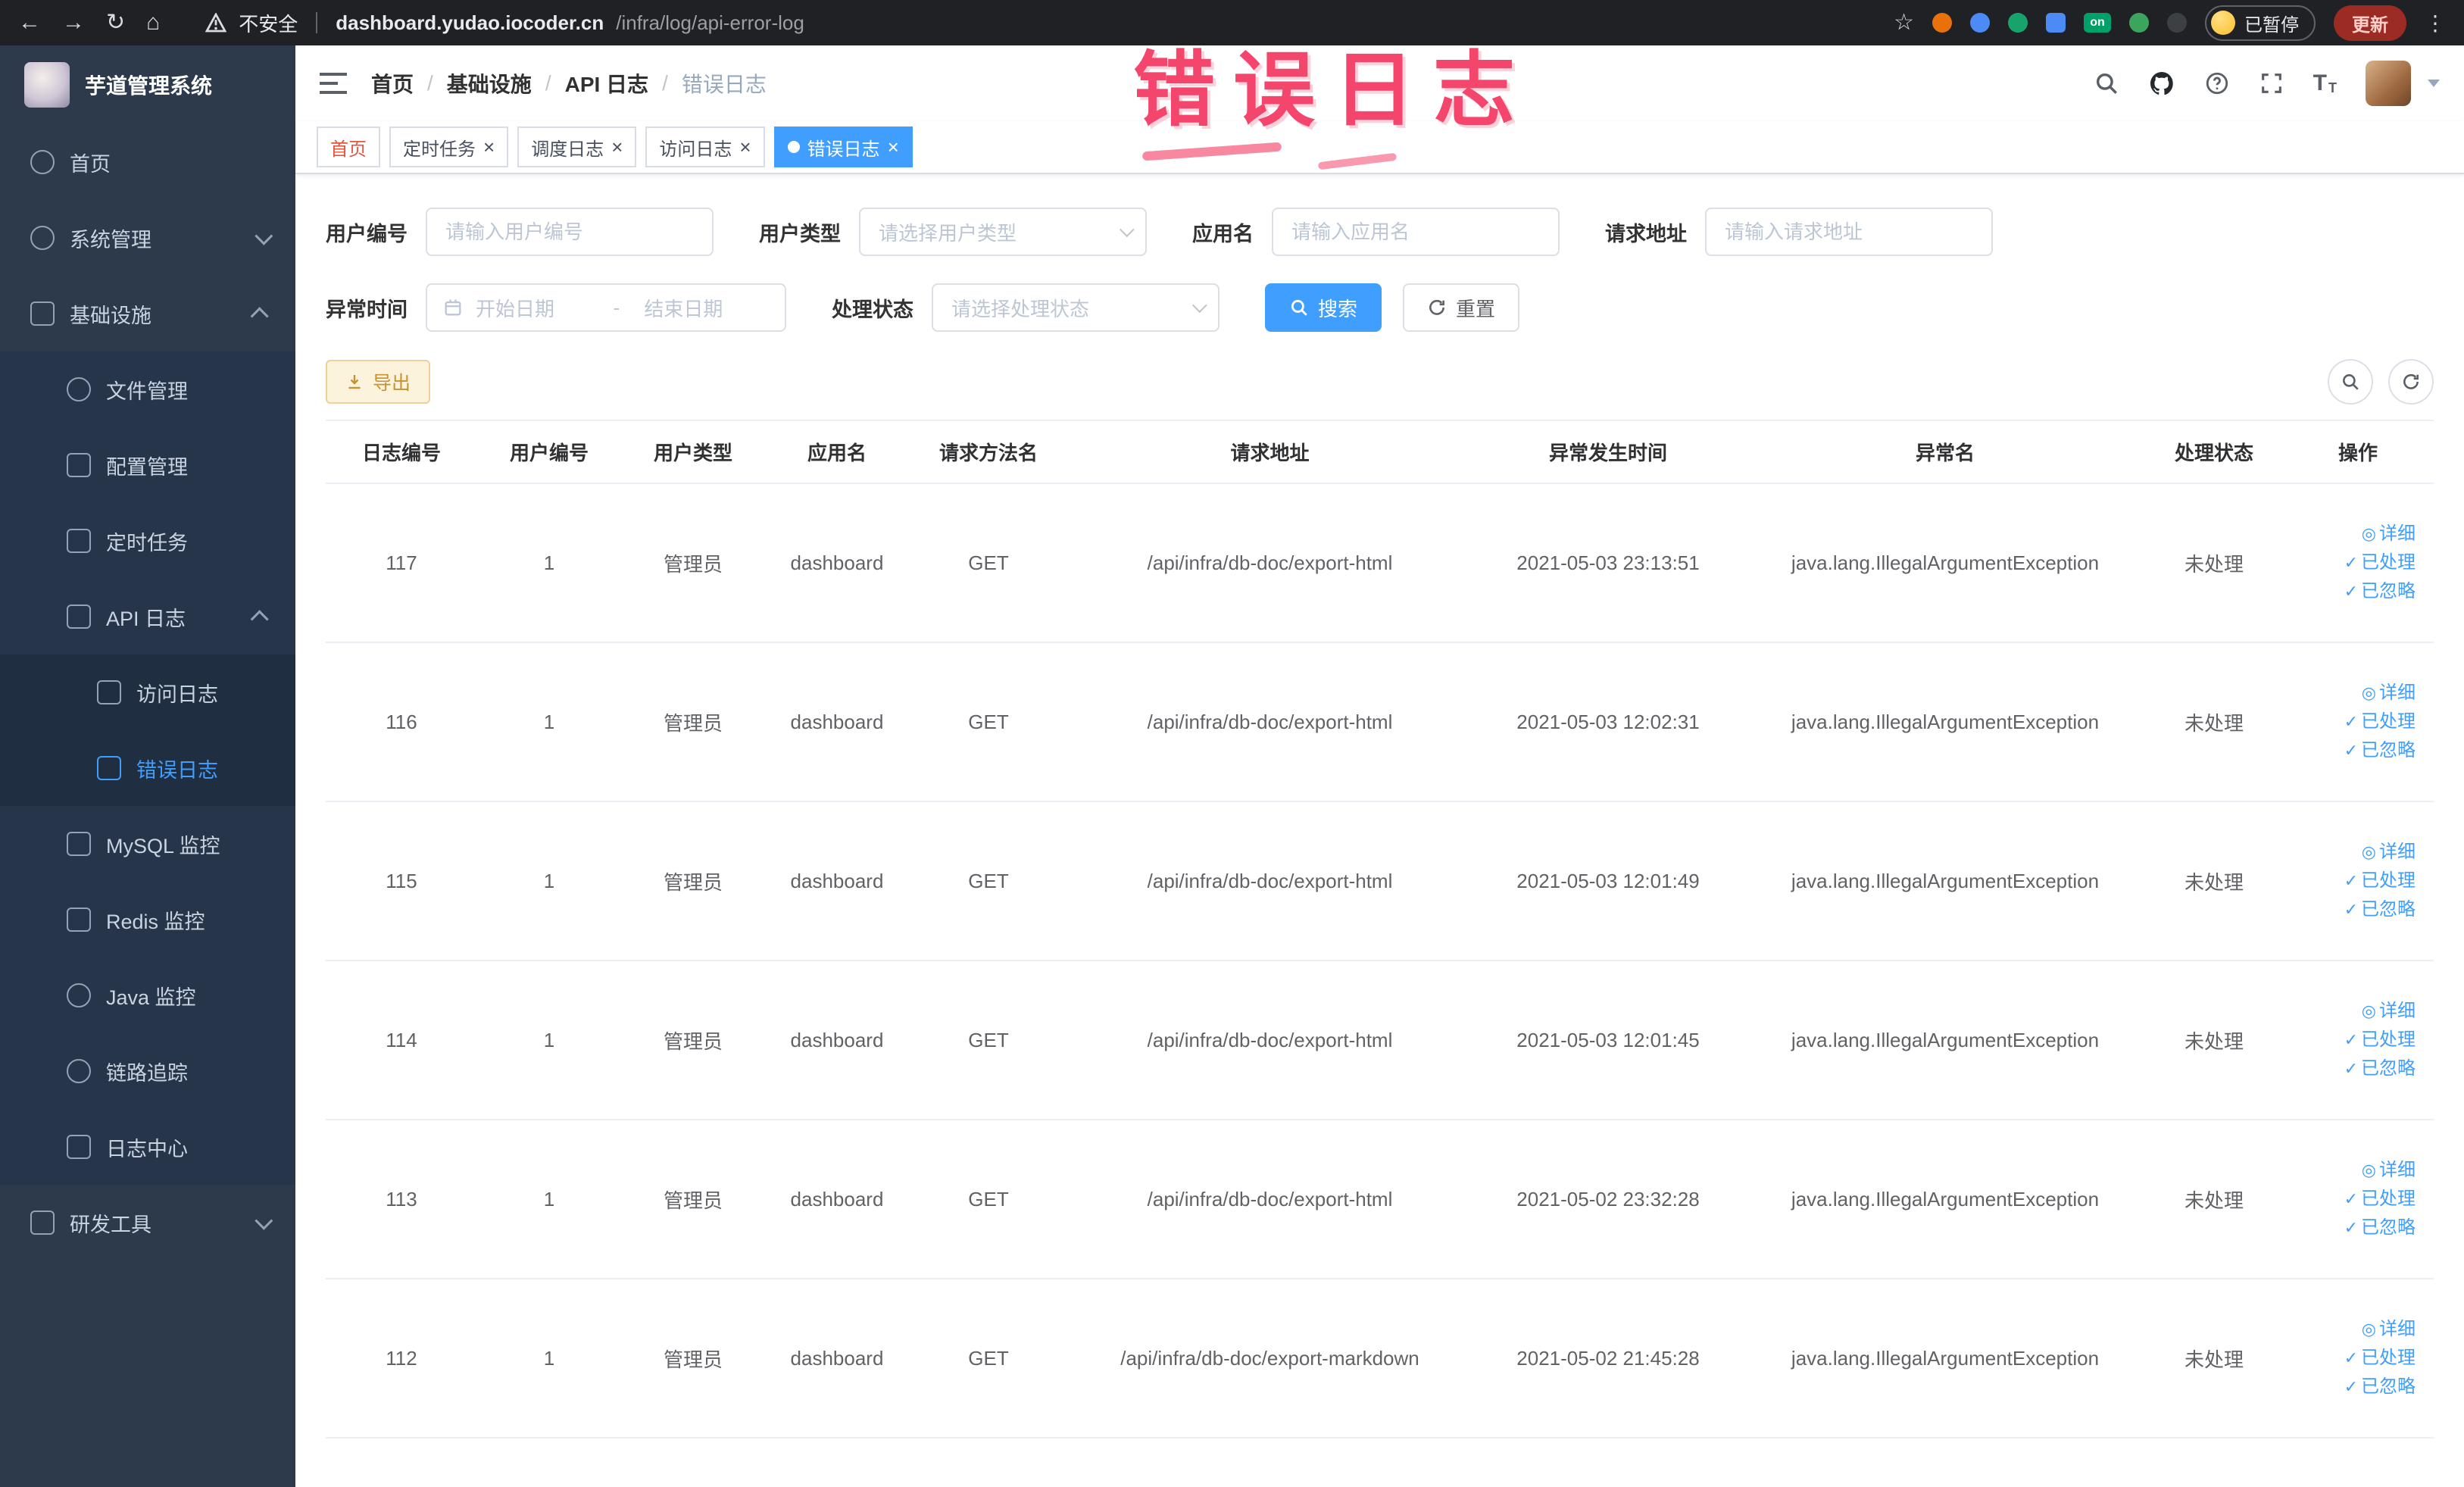 The height and width of the screenshot is (1487, 2464). Describe the element at coordinates (489, 83) in the screenshot. I see `breadcrumb-item: 基础设施` at that location.